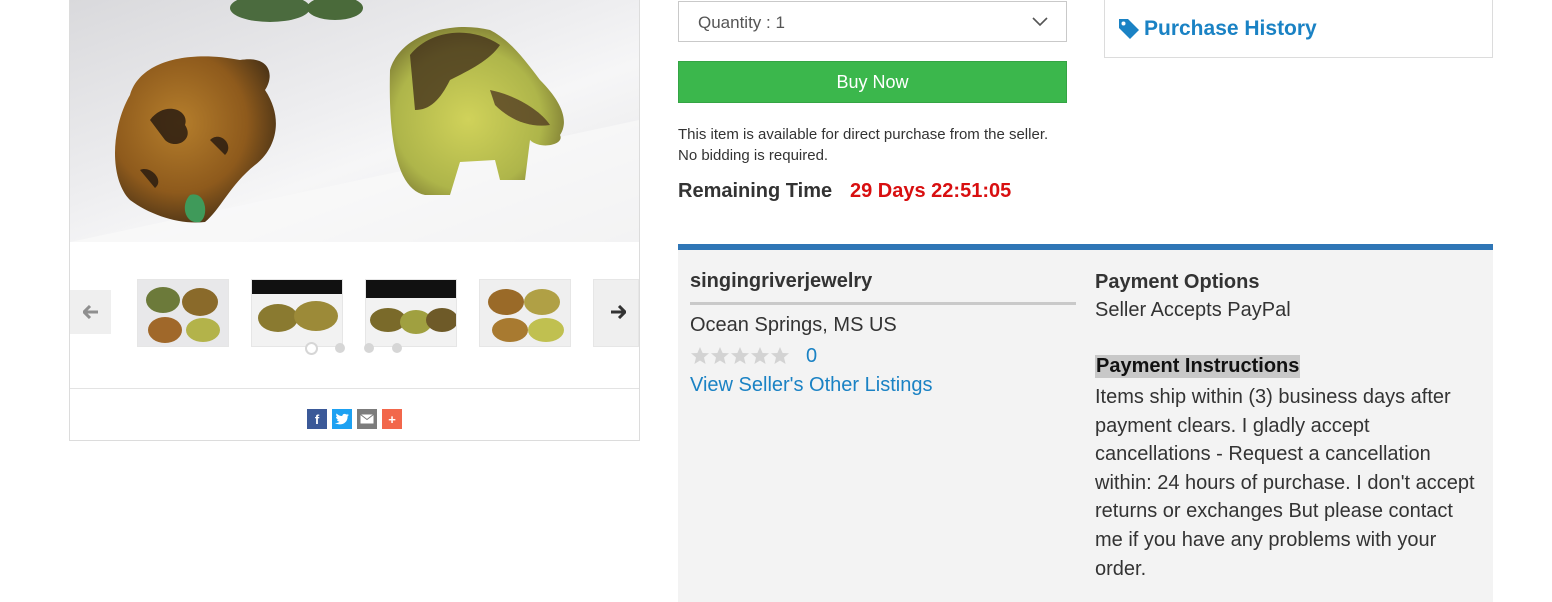  What do you see at coordinates (1230, 29) in the screenshot?
I see `purchase-history-link: Purchase History` at bounding box center [1230, 29].